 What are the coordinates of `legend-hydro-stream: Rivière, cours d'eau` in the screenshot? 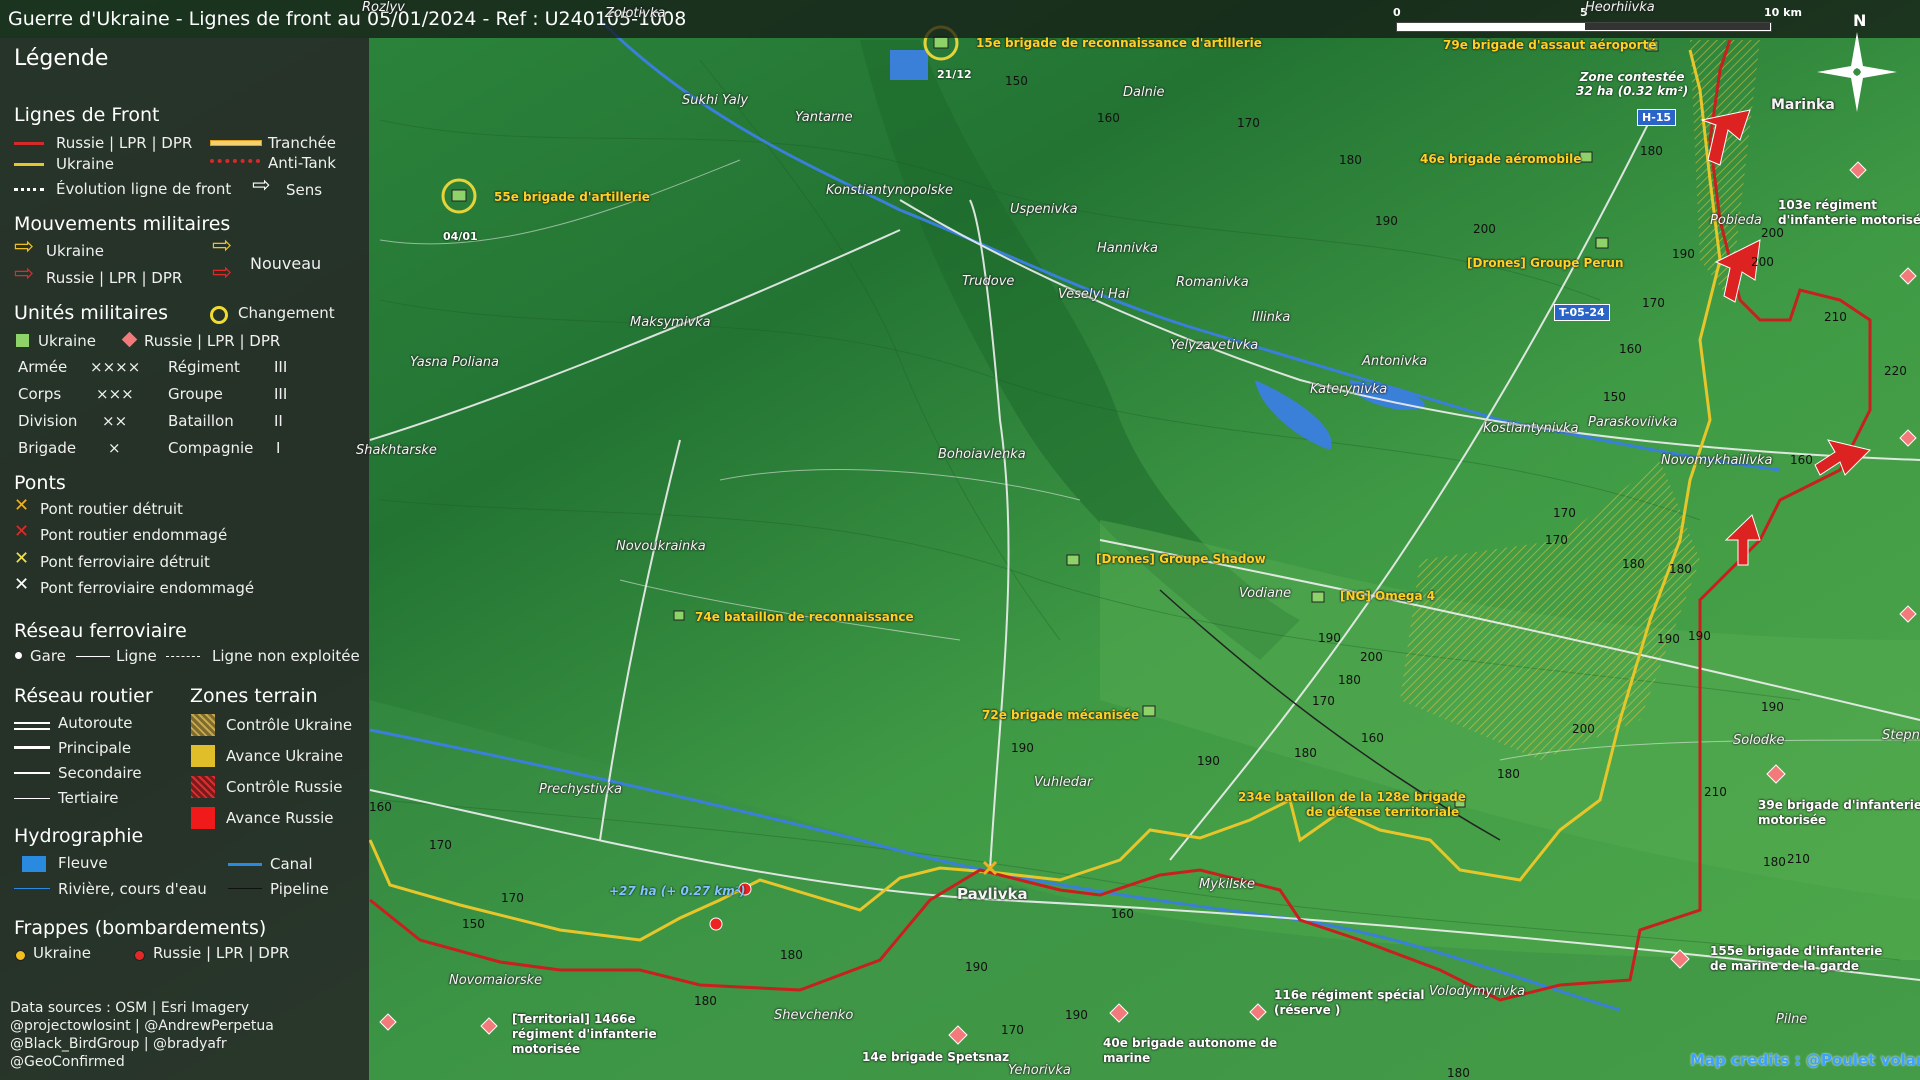 It's located at (132, 889).